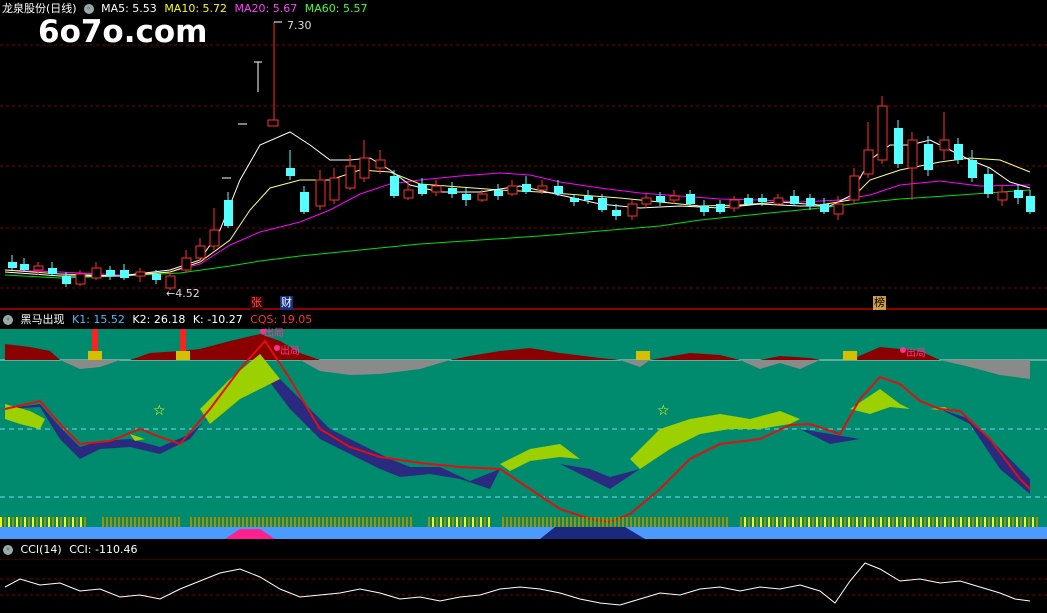 The image size is (1047, 613). What do you see at coordinates (286, 303) in the screenshot?
I see `badge-cai: 财` at bounding box center [286, 303].